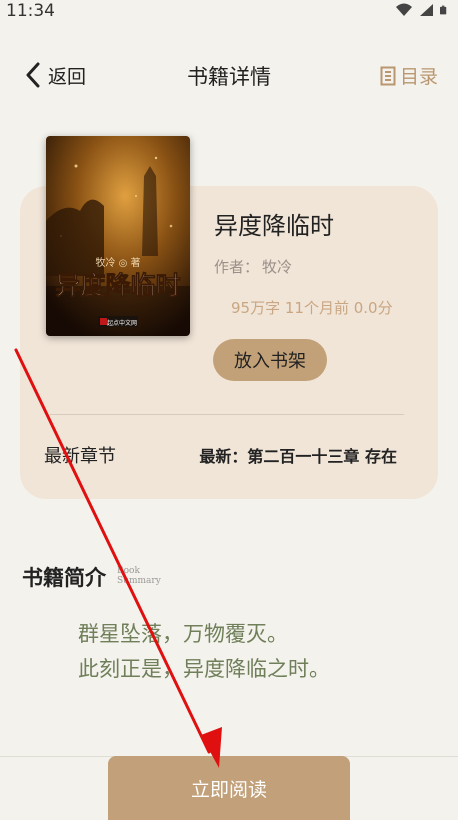 The width and height of the screenshot is (458, 820). Describe the element at coordinates (117, 285) in the screenshot. I see `cover-title-text: 异度降临时` at that location.